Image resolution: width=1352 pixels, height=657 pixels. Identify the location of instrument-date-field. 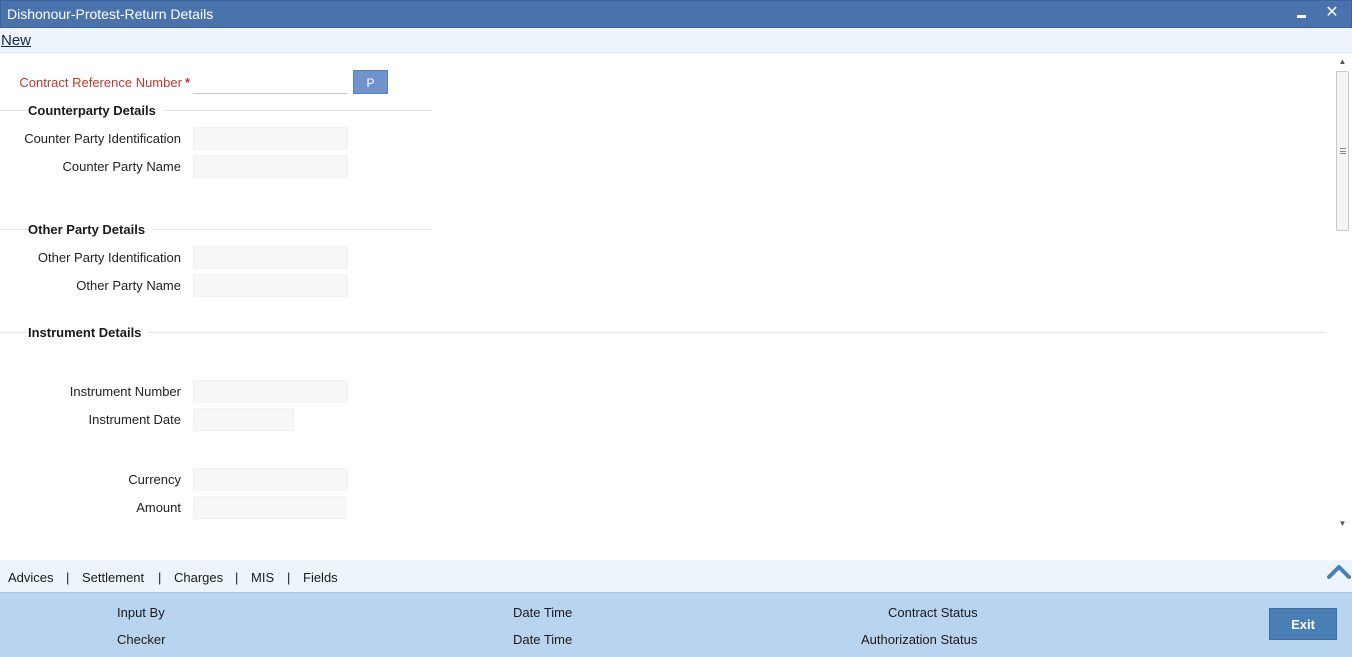
(243, 419).